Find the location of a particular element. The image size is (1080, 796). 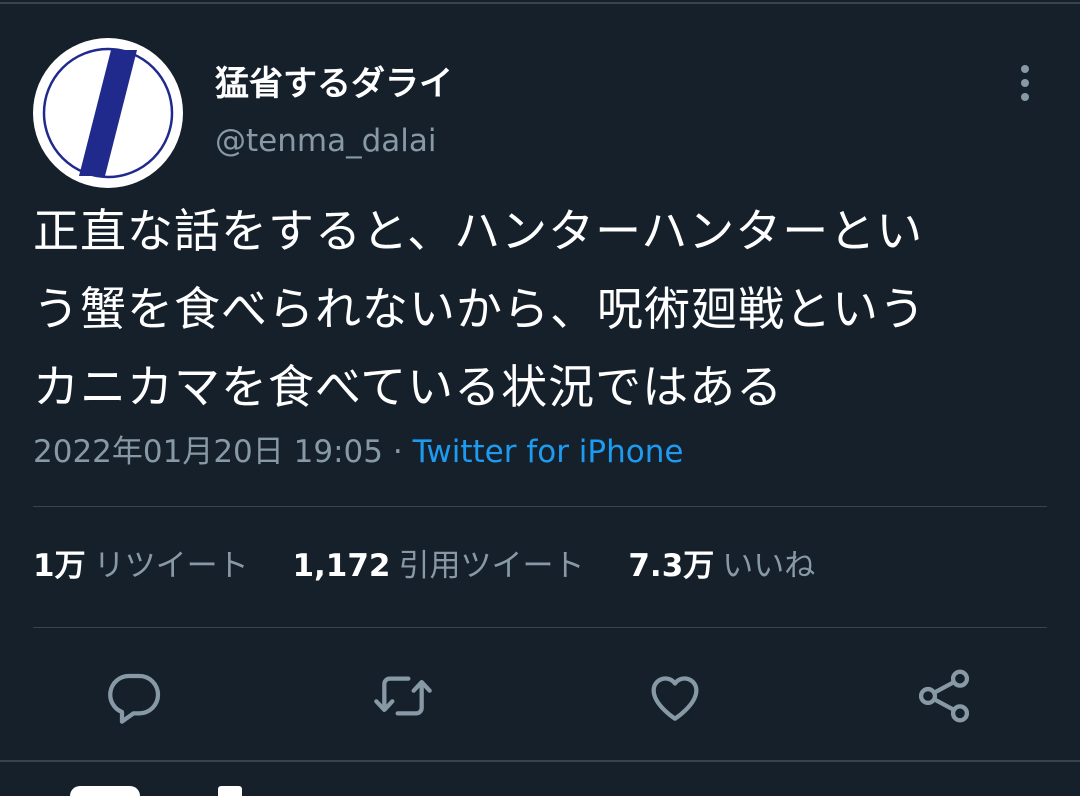

retweet-icon is located at coordinates (403, 696).